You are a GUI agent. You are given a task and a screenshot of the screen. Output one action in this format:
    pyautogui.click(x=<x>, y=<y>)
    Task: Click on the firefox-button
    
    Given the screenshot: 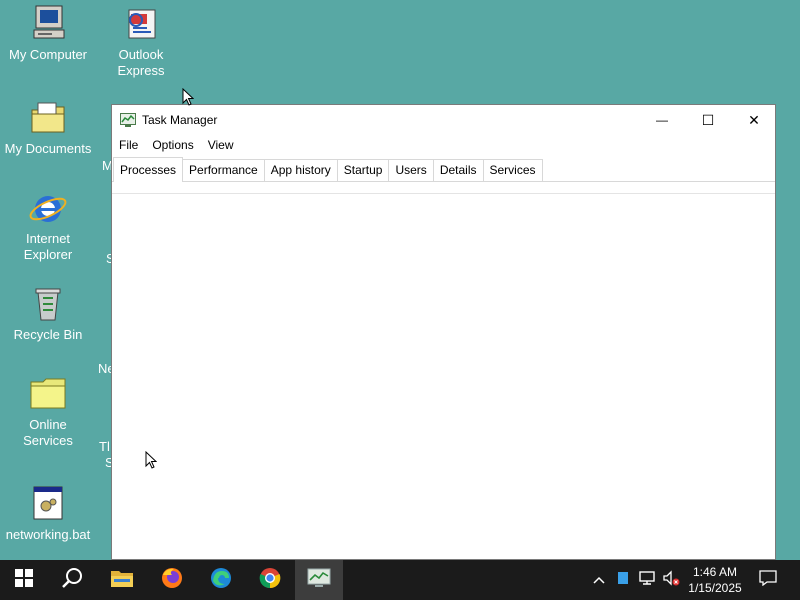 What is the action you would take?
    pyautogui.click(x=172, y=580)
    